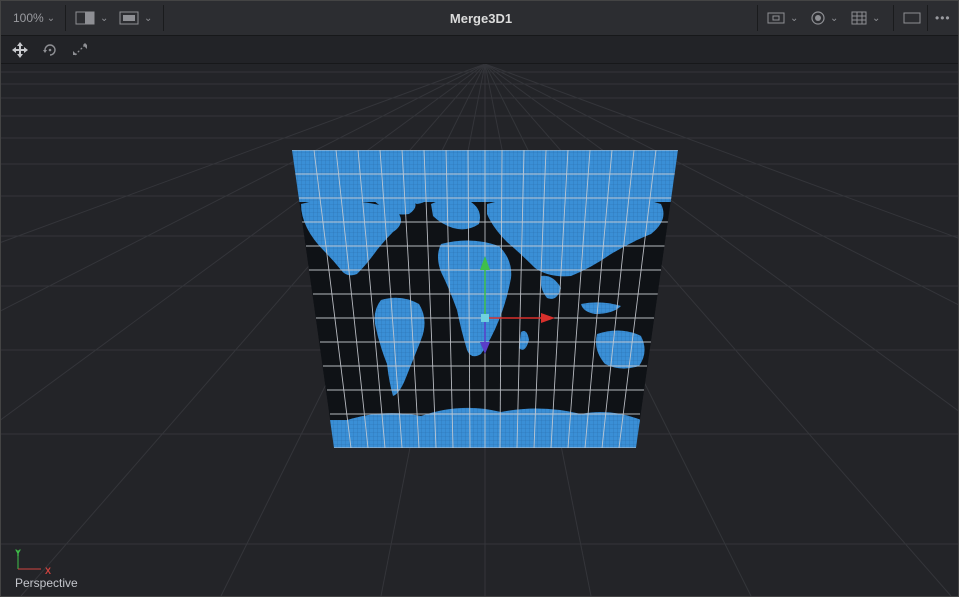 The width and height of the screenshot is (959, 597). What do you see at coordinates (485, 318) in the screenshot?
I see `gizmo-center-handle` at bounding box center [485, 318].